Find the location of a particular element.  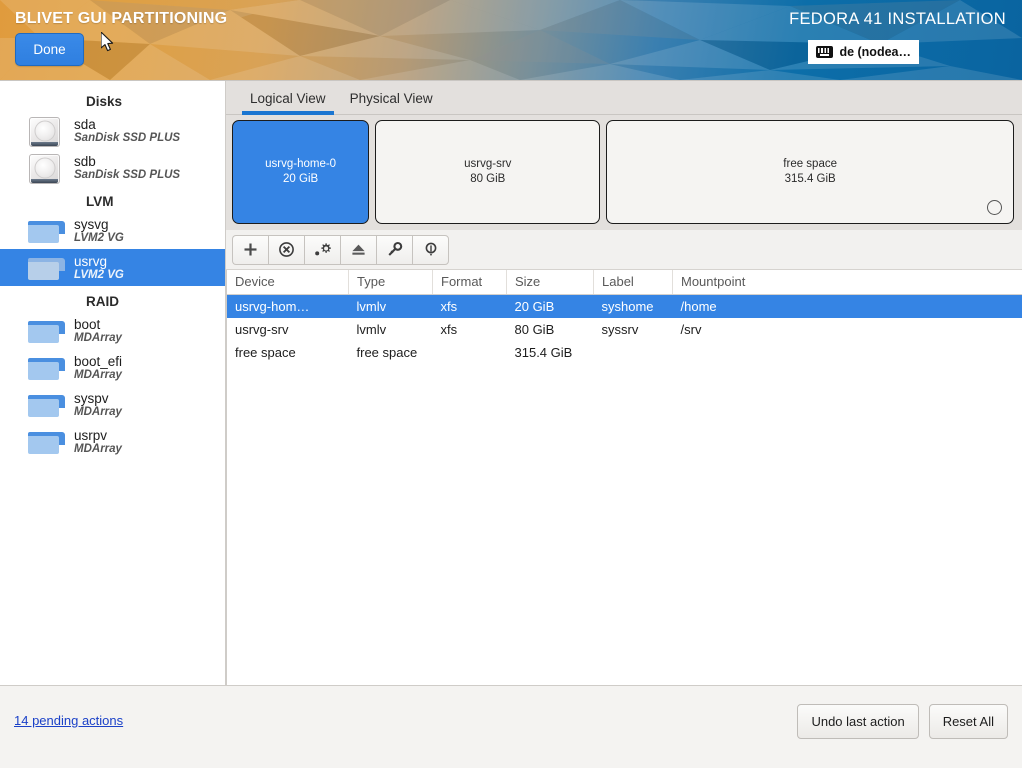

column-header-size: Size is located at coordinates (550, 282).